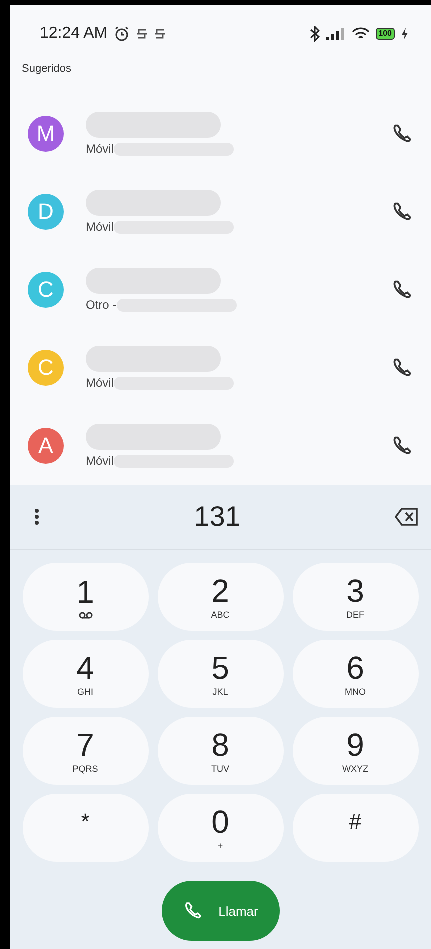 Image resolution: width=431 pixels, height=949 pixels. Describe the element at coordinates (355, 828) in the screenshot. I see `dial-key: #` at that location.